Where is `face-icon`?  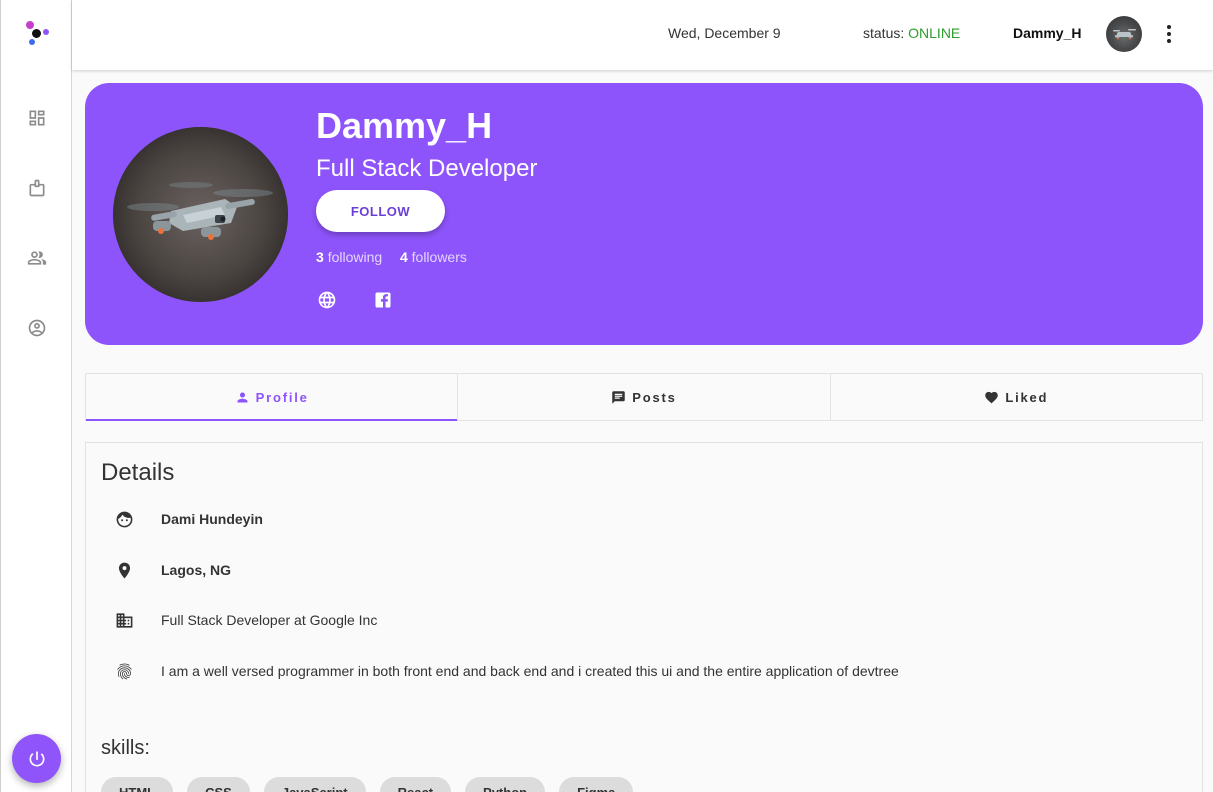 face-icon is located at coordinates (124, 519).